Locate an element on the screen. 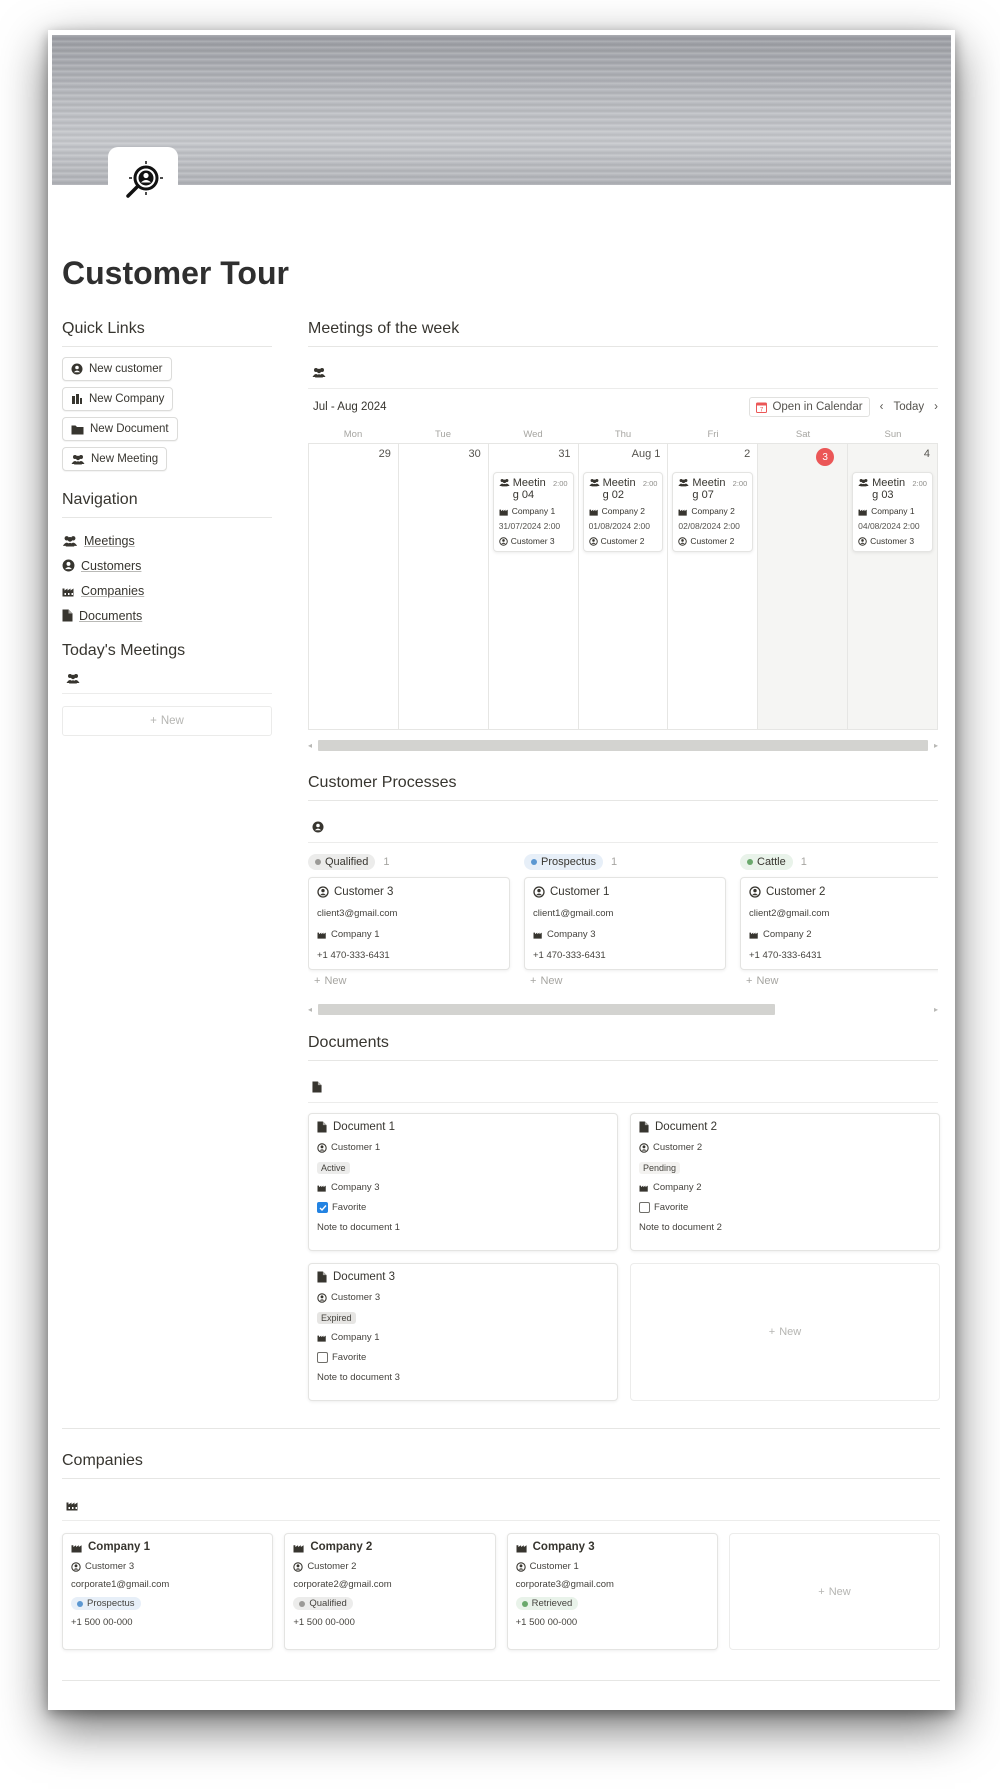  new-label: New is located at coordinates (839, 1591).